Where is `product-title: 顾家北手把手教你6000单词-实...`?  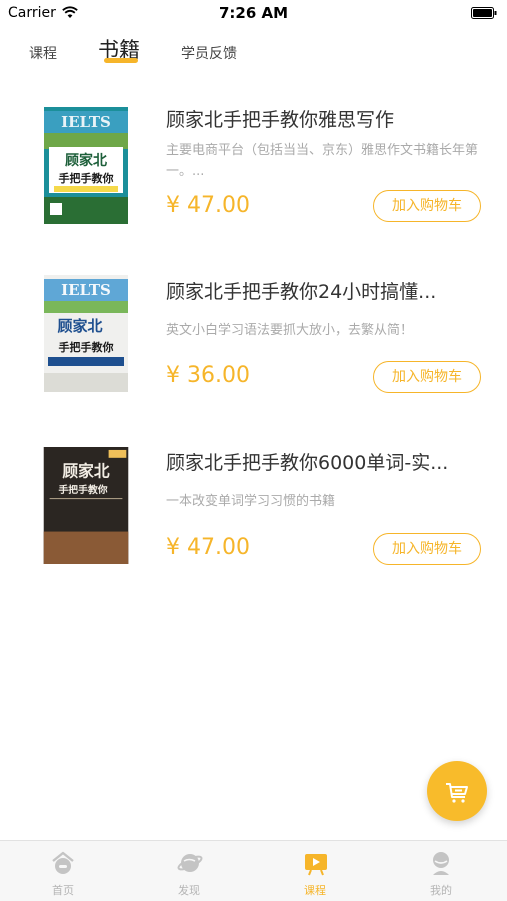
product-title: 顾家北手把手教你6000单词-实... is located at coordinates (328, 461).